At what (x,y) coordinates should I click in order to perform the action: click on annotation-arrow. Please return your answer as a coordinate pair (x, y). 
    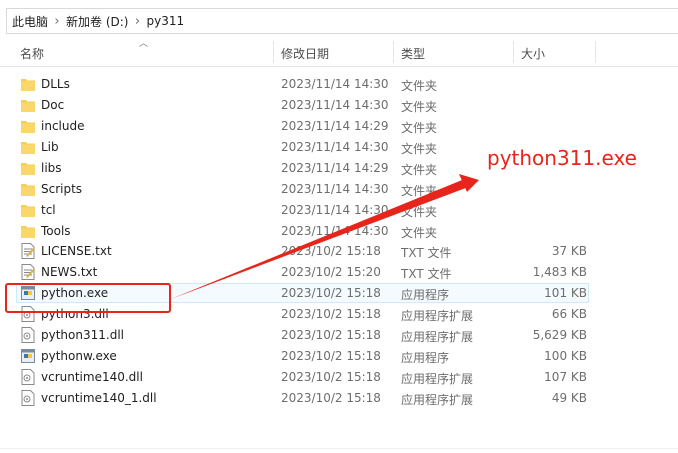
    Looking at the image, I should click on (325, 236).